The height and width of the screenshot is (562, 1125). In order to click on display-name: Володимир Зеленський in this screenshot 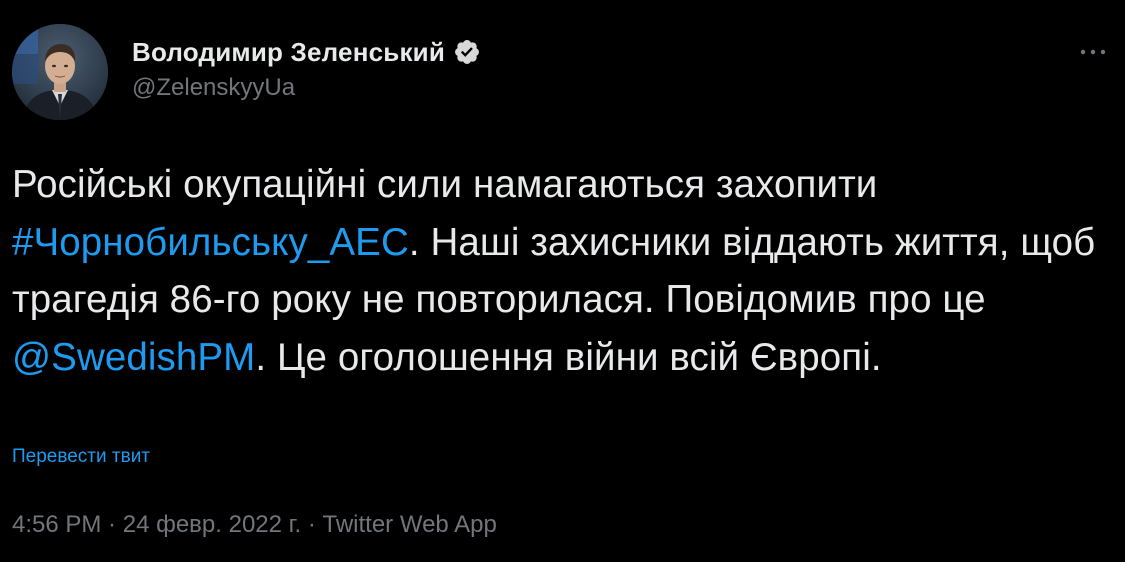, I will do `click(288, 52)`.